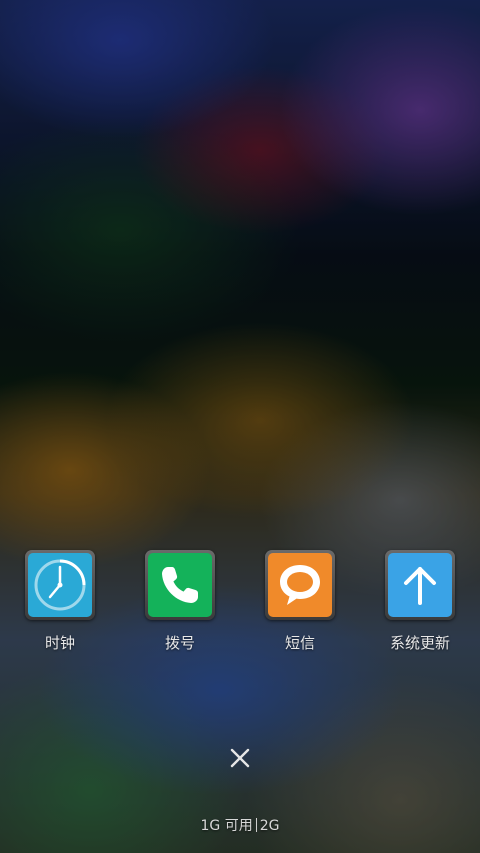 The height and width of the screenshot is (853, 480). I want to click on recent-apps-row: 时钟 拨号 短信 系统更新, so click(240, 605).